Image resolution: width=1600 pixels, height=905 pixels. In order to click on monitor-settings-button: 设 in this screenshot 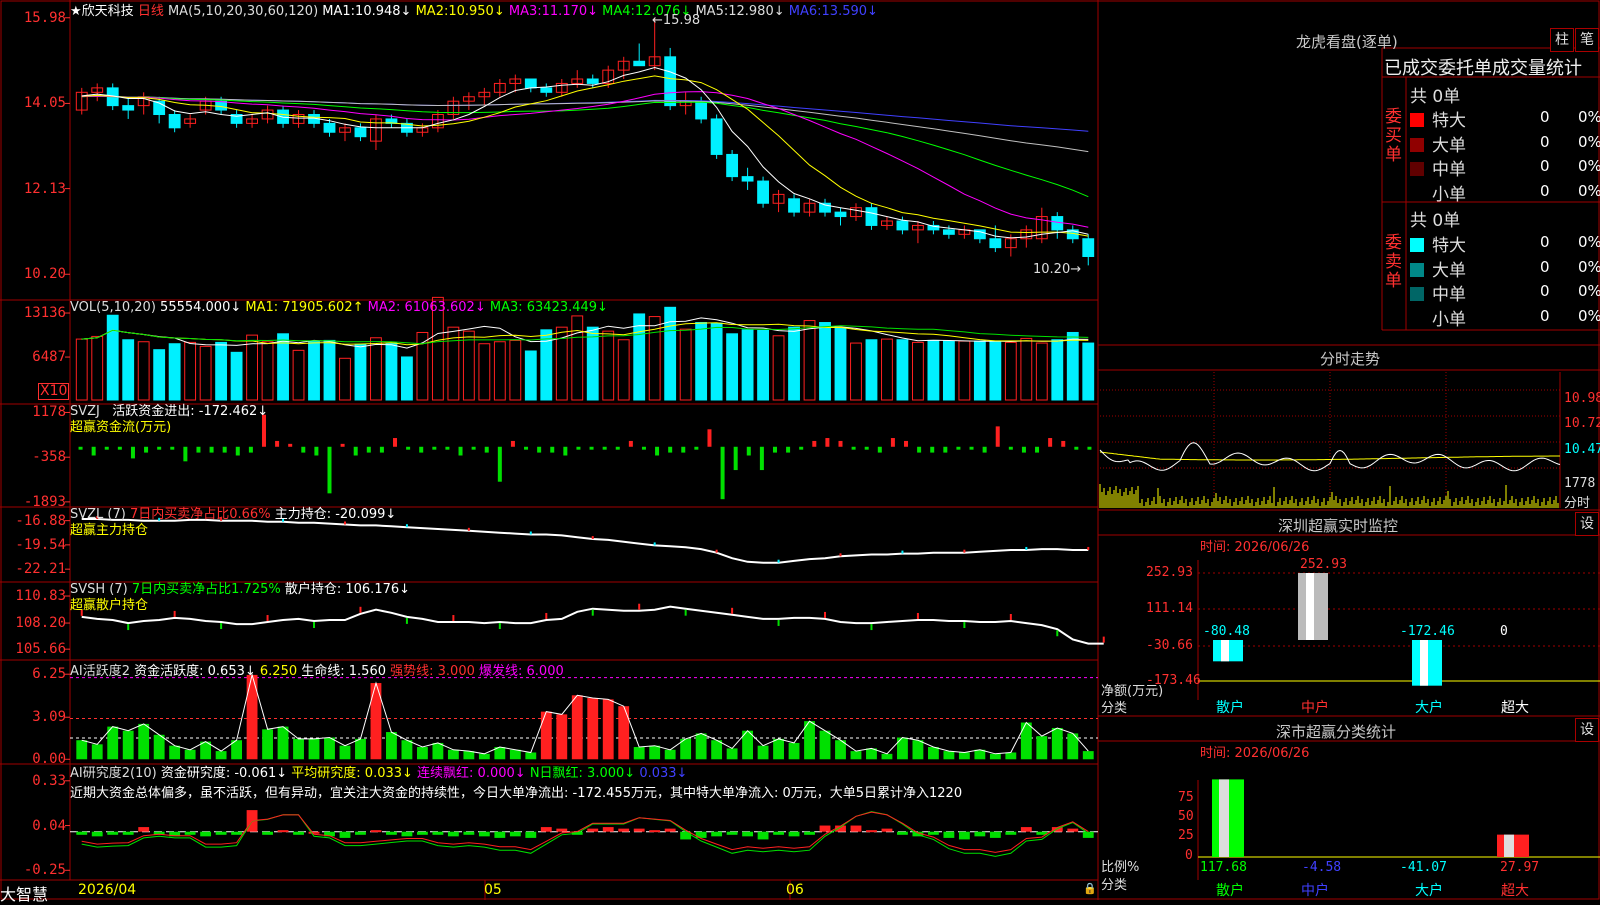, I will do `click(1587, 524)`.